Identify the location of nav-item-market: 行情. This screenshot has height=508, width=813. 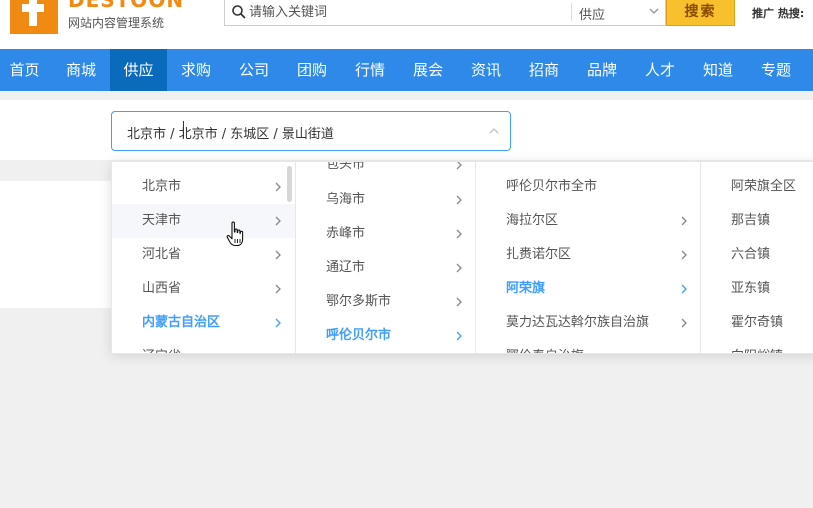
(370, 70).